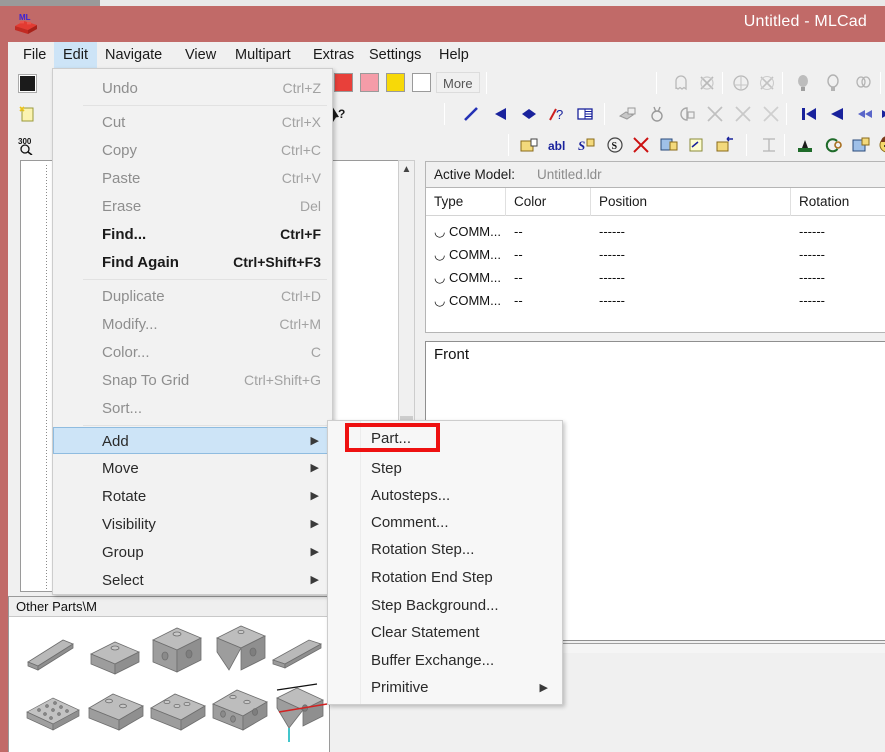 The width and height of the screenshot is (885, 752). I want to click on swap-folder-icon, so click(725, 145).